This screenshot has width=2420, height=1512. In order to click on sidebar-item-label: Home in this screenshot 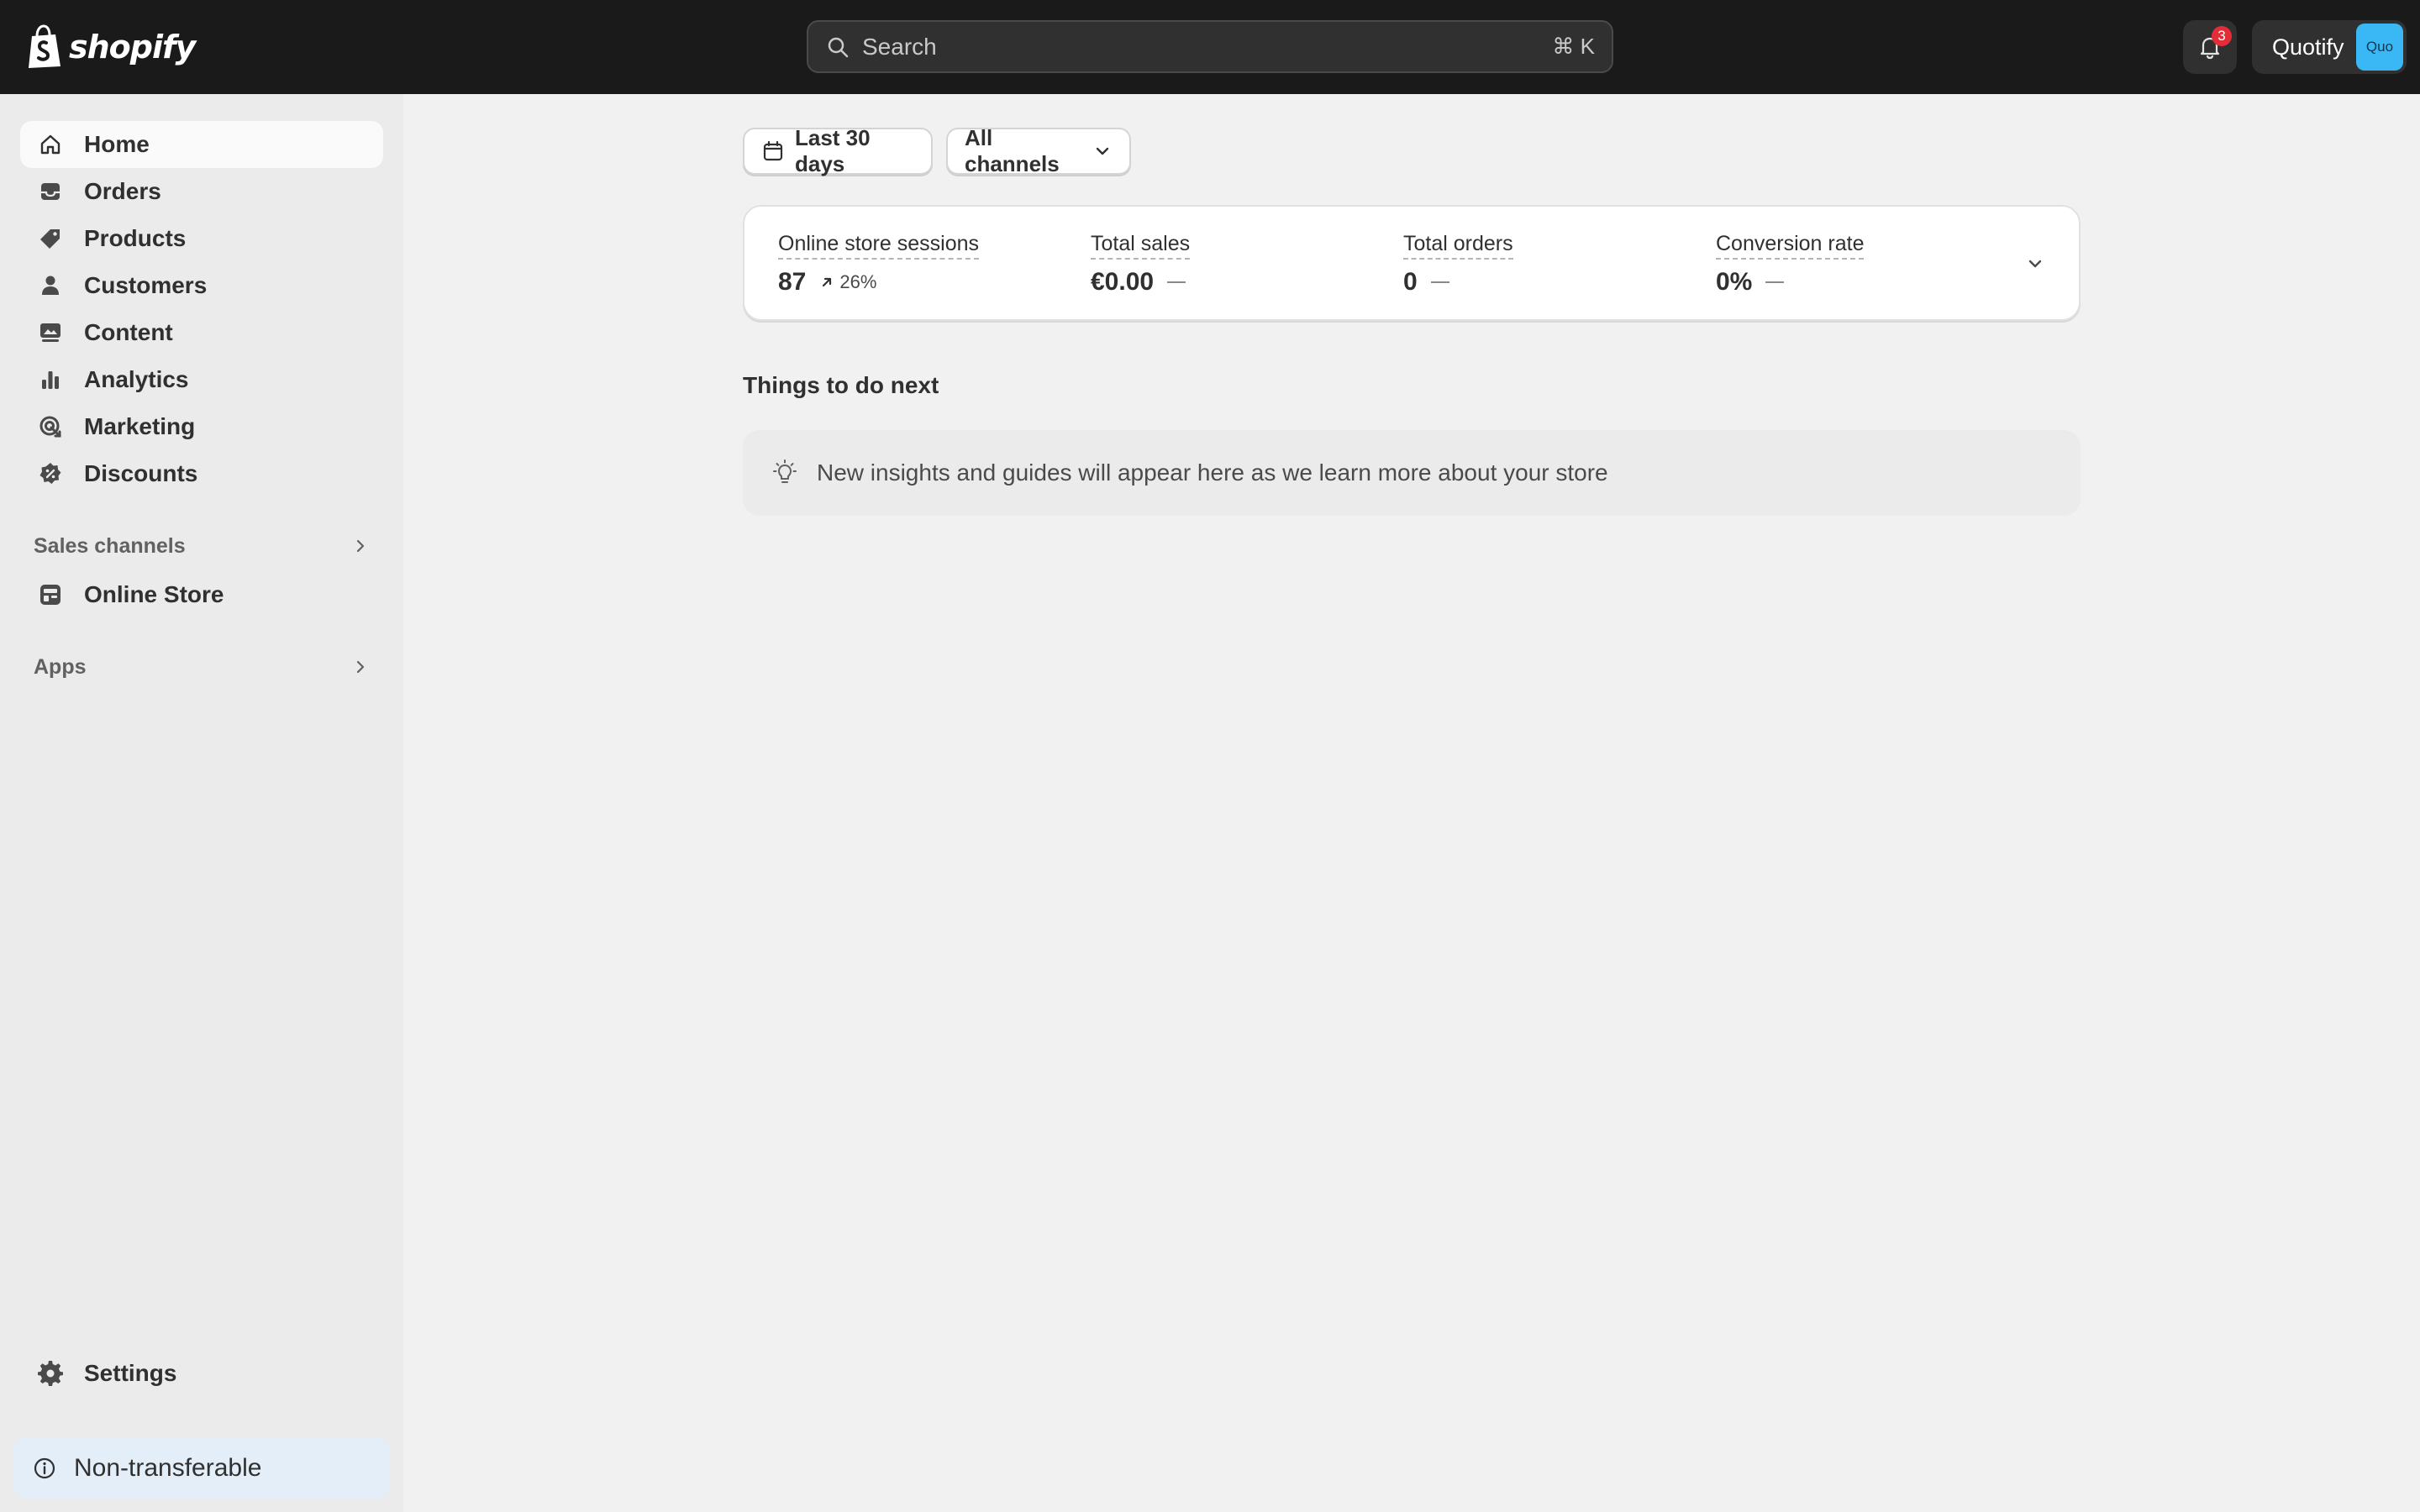, I will do `click(117, 144)`.